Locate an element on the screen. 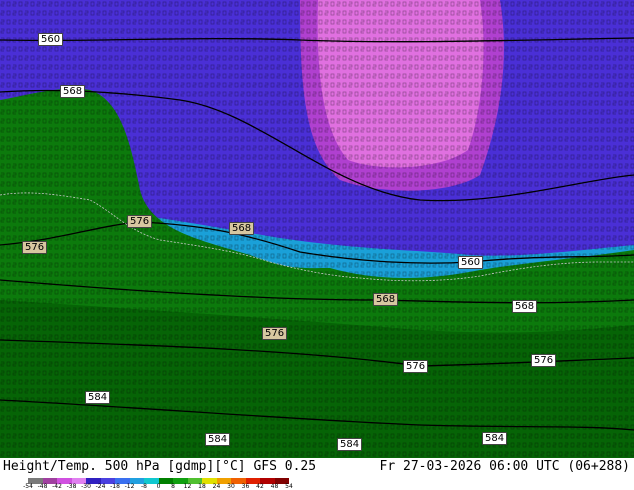  legend-tick-label: -54 is located at coordinates (28, 486).